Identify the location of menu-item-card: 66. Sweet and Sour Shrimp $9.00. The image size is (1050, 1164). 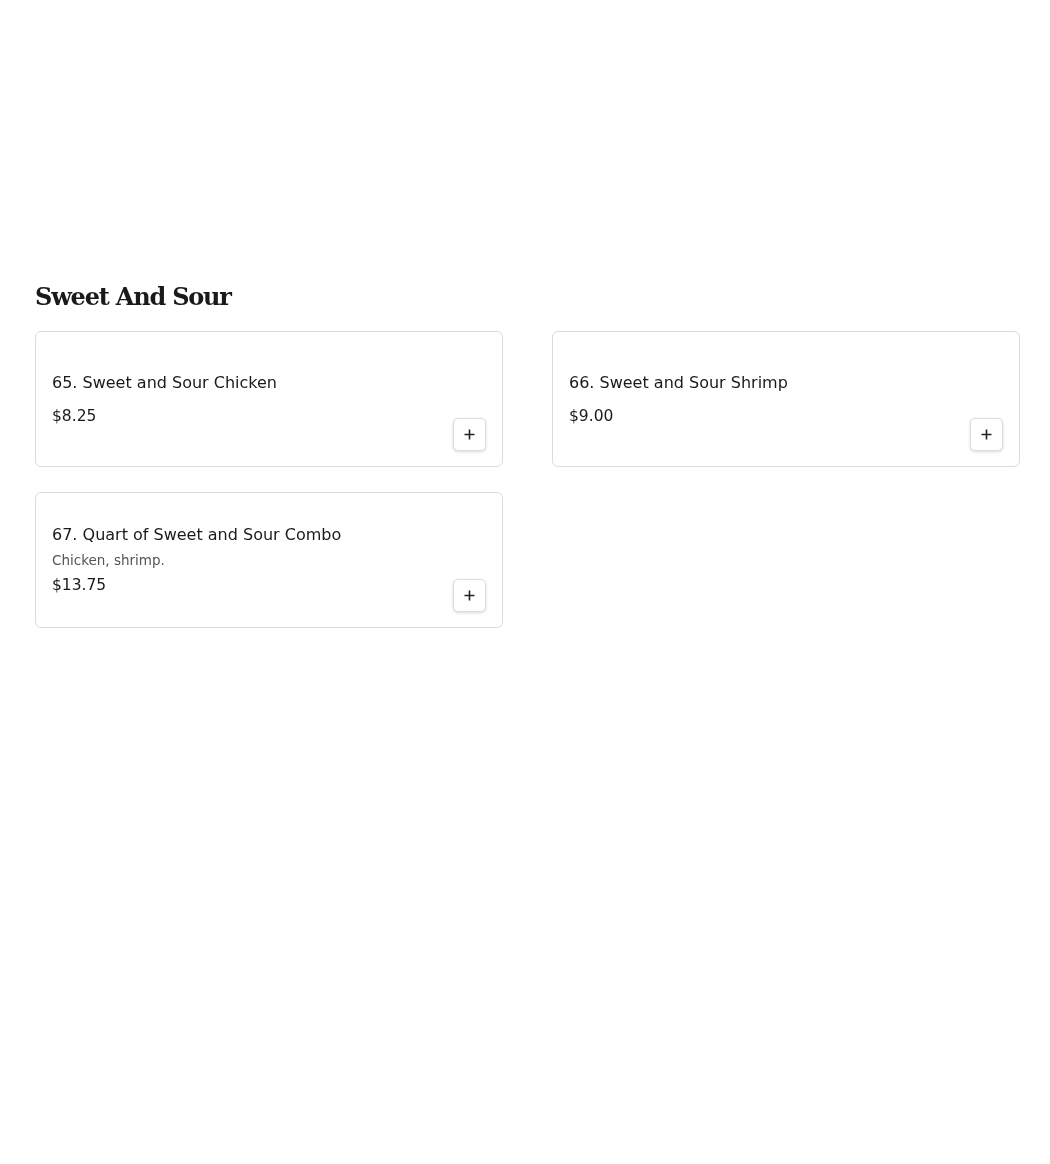
(786, 399).